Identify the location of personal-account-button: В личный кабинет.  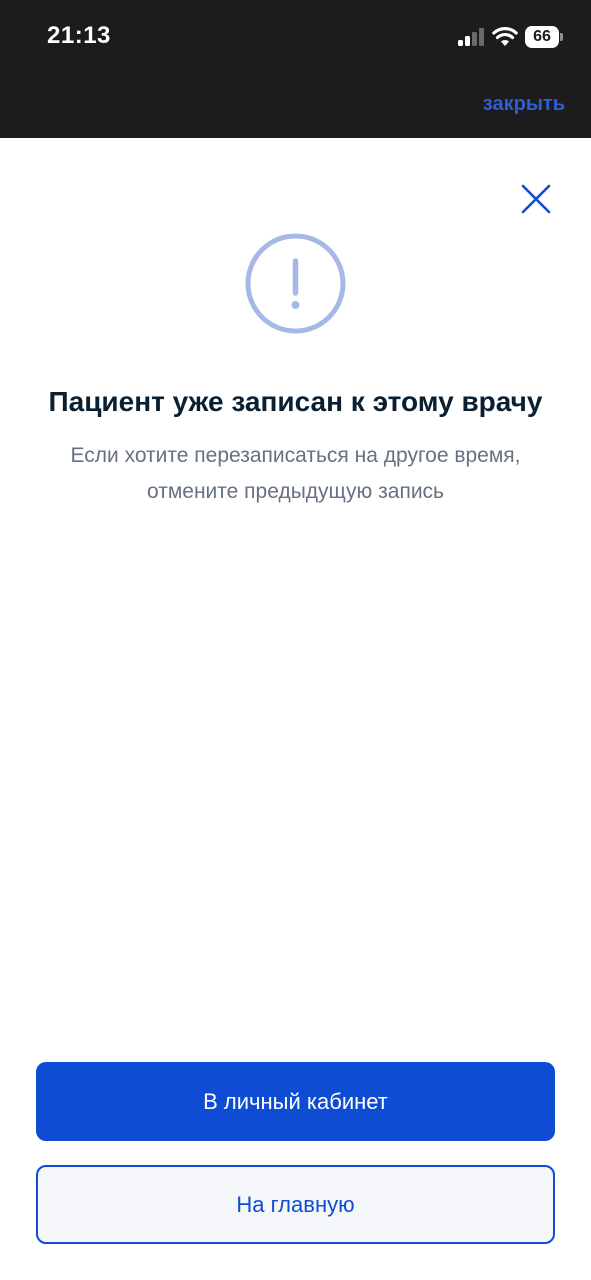
(295, 1101).